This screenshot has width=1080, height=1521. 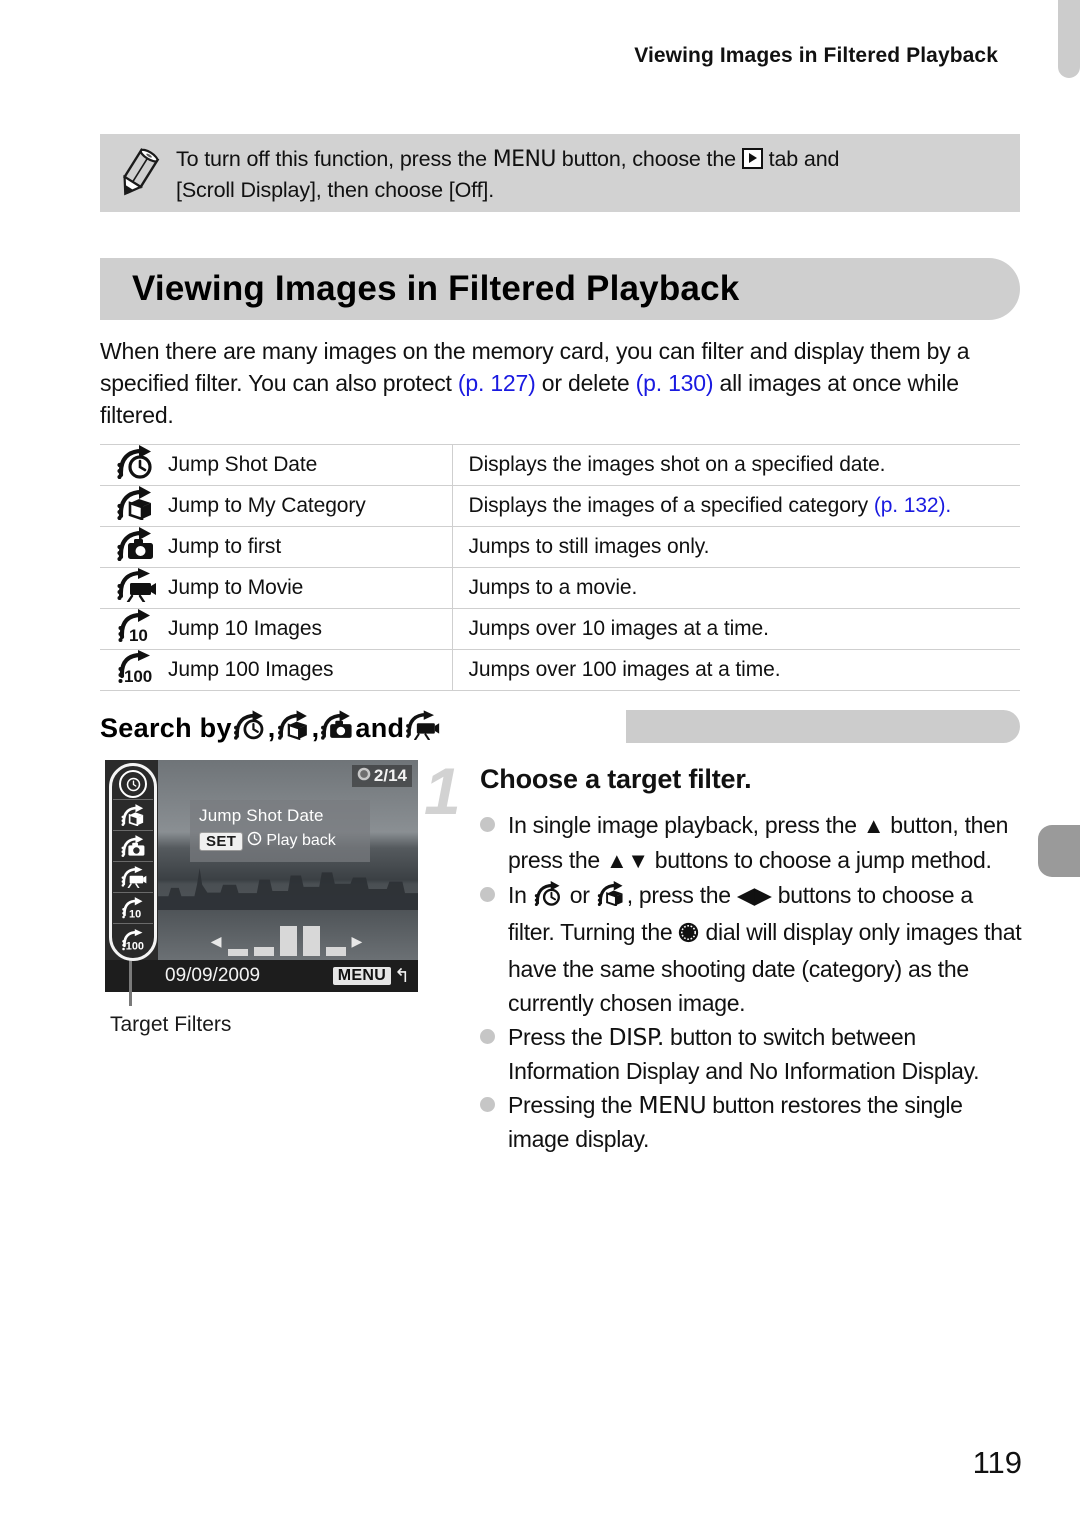 I want to click on subhead-lead: Search by, so click(x=166, y=727).